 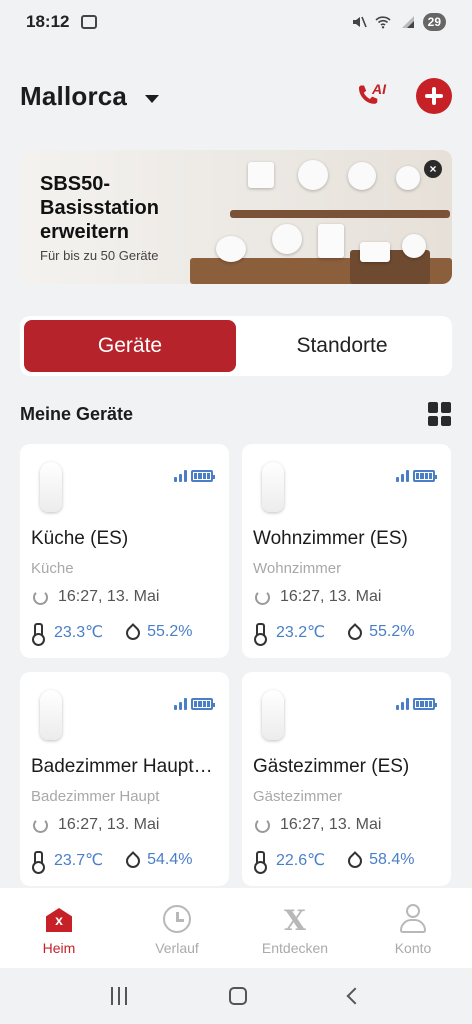 What do you see at coordinates (52, 568) in the screenshot?
I see `device-location: Küche` at bounding box center [52, 568].